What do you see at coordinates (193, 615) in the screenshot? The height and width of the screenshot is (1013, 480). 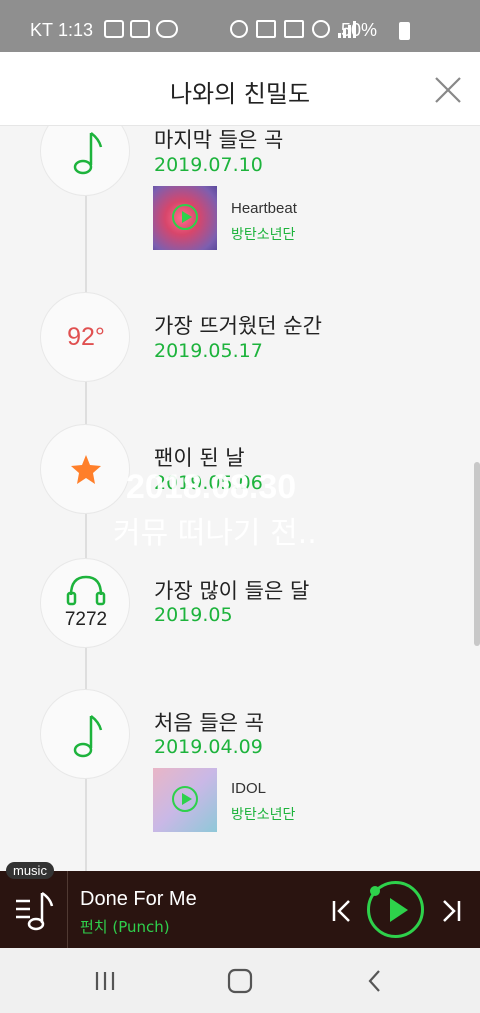 I see `most-listened-date: 2019.05` at bounding box center [193, 615].